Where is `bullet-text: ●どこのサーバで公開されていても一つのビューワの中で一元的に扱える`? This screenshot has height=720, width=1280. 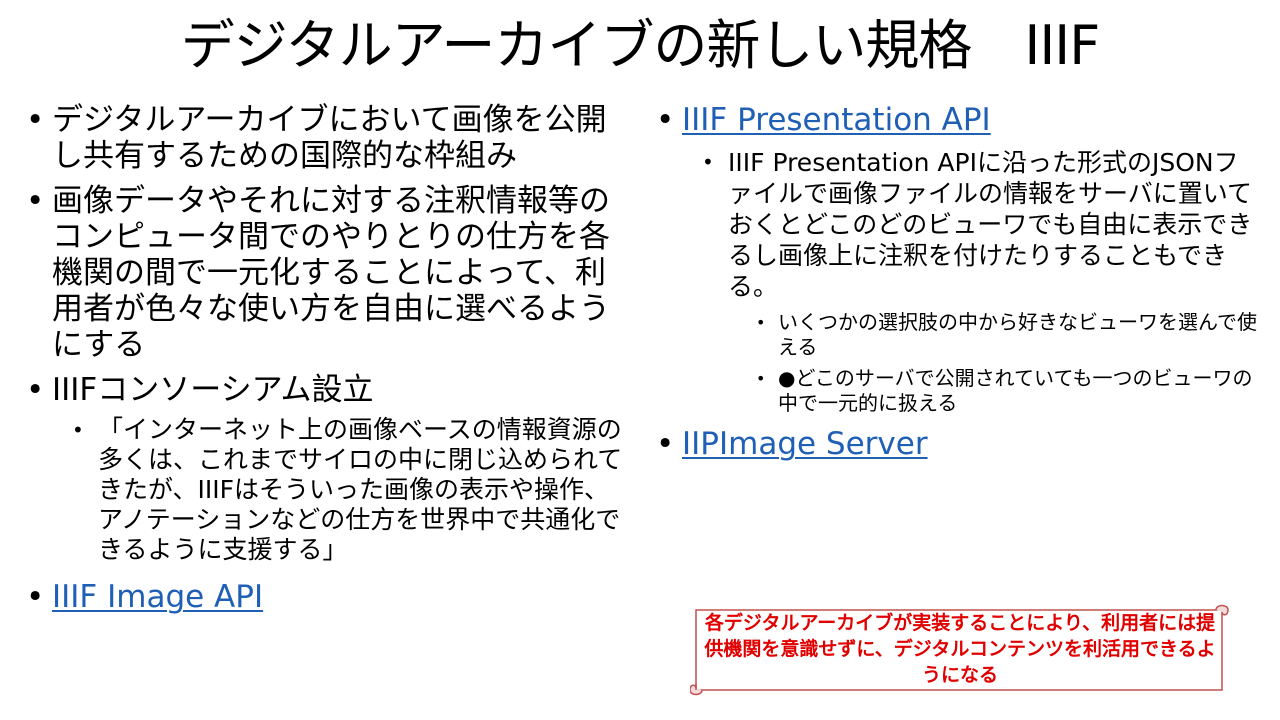
bullet-text: ●どこのサーバで公開されていても一つのビューワの中で一元的に扱える is located at coordinates (1015, 390).